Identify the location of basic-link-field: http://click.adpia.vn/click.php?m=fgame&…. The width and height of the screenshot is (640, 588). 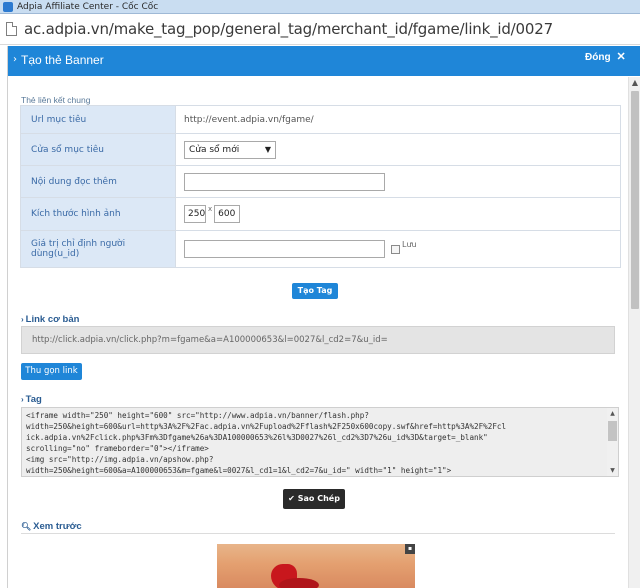
(318, 340).